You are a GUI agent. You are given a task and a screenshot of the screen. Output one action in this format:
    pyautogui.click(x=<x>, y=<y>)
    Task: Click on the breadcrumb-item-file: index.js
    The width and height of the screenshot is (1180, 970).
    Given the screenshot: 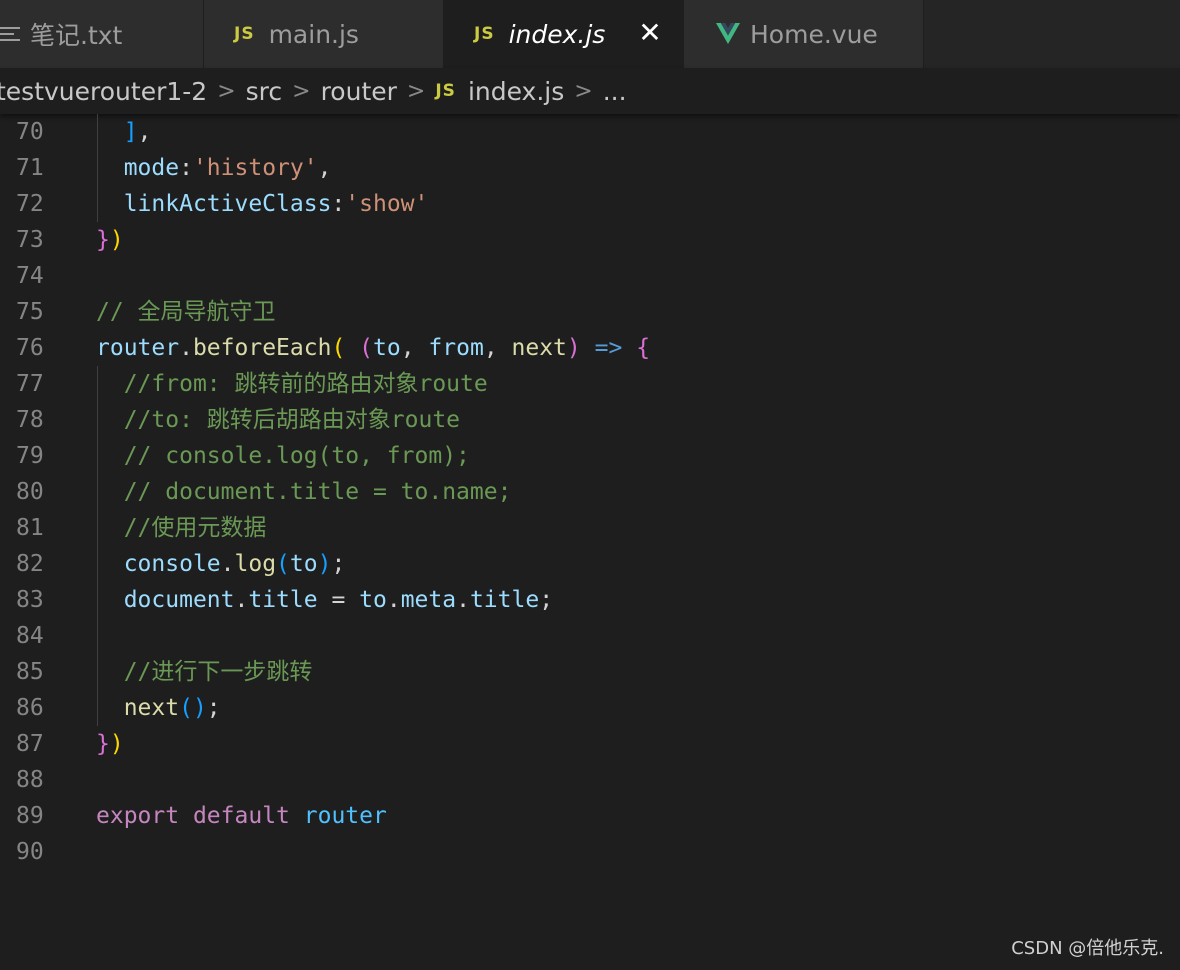 What is the action you would take?
    pyautogui.click(x=516, y=91)
    